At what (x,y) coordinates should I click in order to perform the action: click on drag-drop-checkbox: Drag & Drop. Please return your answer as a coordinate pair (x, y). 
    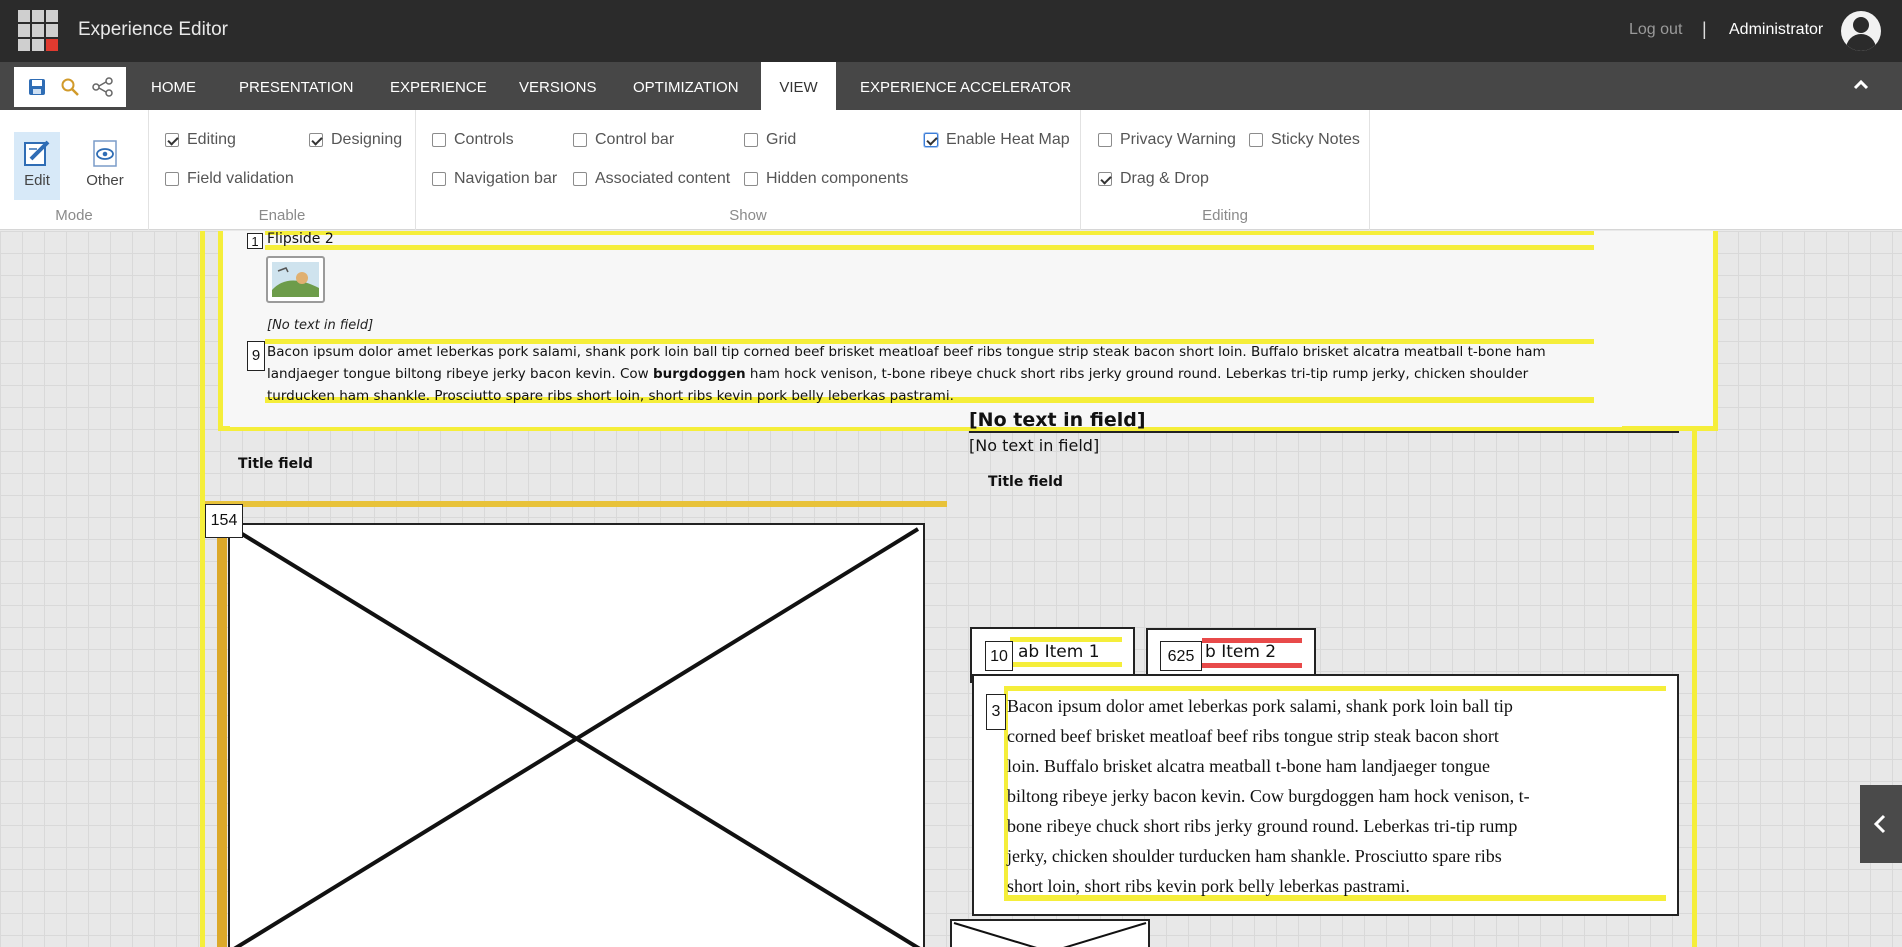
    Looking at the image, I should click on (1153, 179).